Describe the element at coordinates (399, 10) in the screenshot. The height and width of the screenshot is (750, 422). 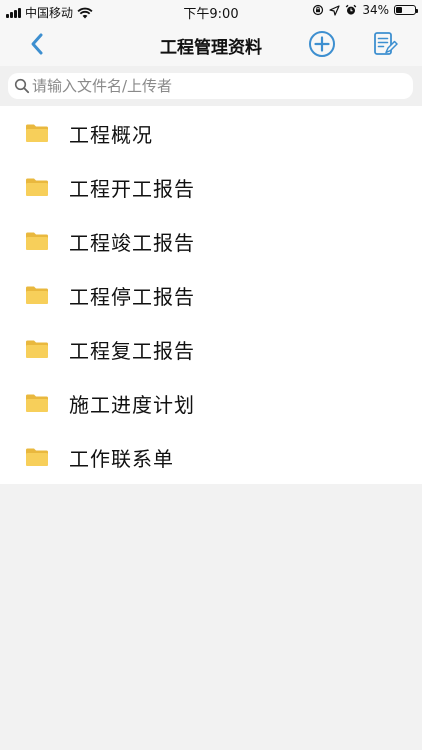
I see `battery-level` at that location.